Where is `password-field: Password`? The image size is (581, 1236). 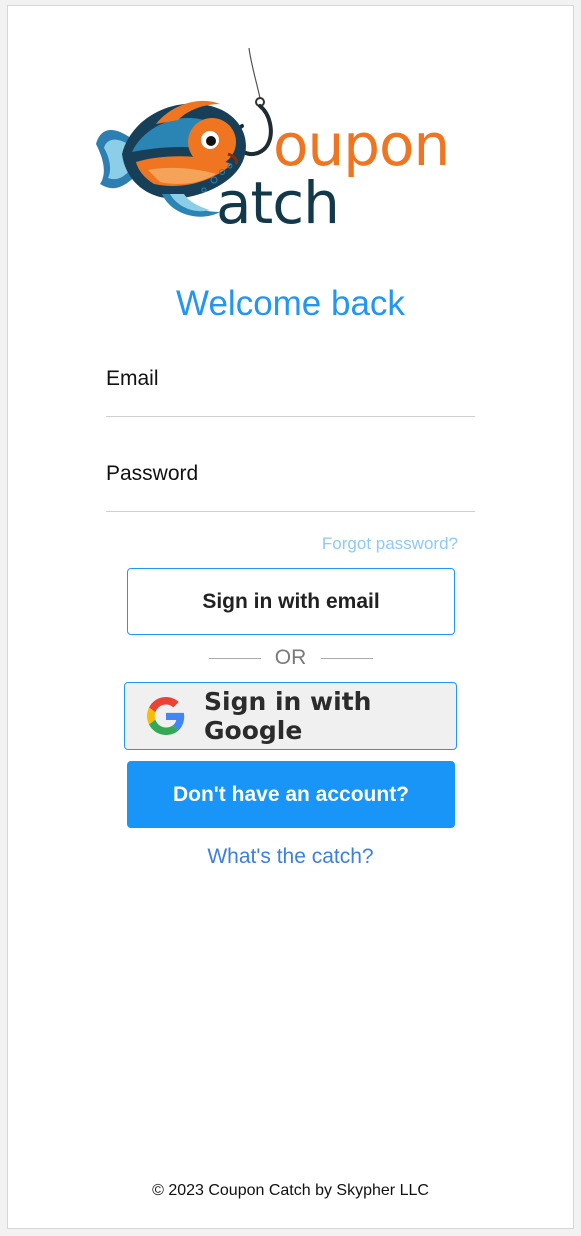
password-field: Password is located at coordinates (292, 487).